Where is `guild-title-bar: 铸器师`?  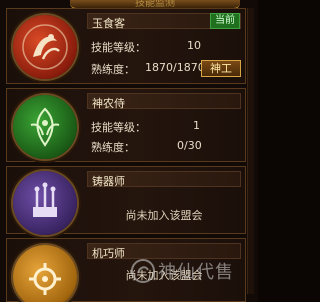 guild-title-bar: 铸器师 is located at coordinates (164, 179).